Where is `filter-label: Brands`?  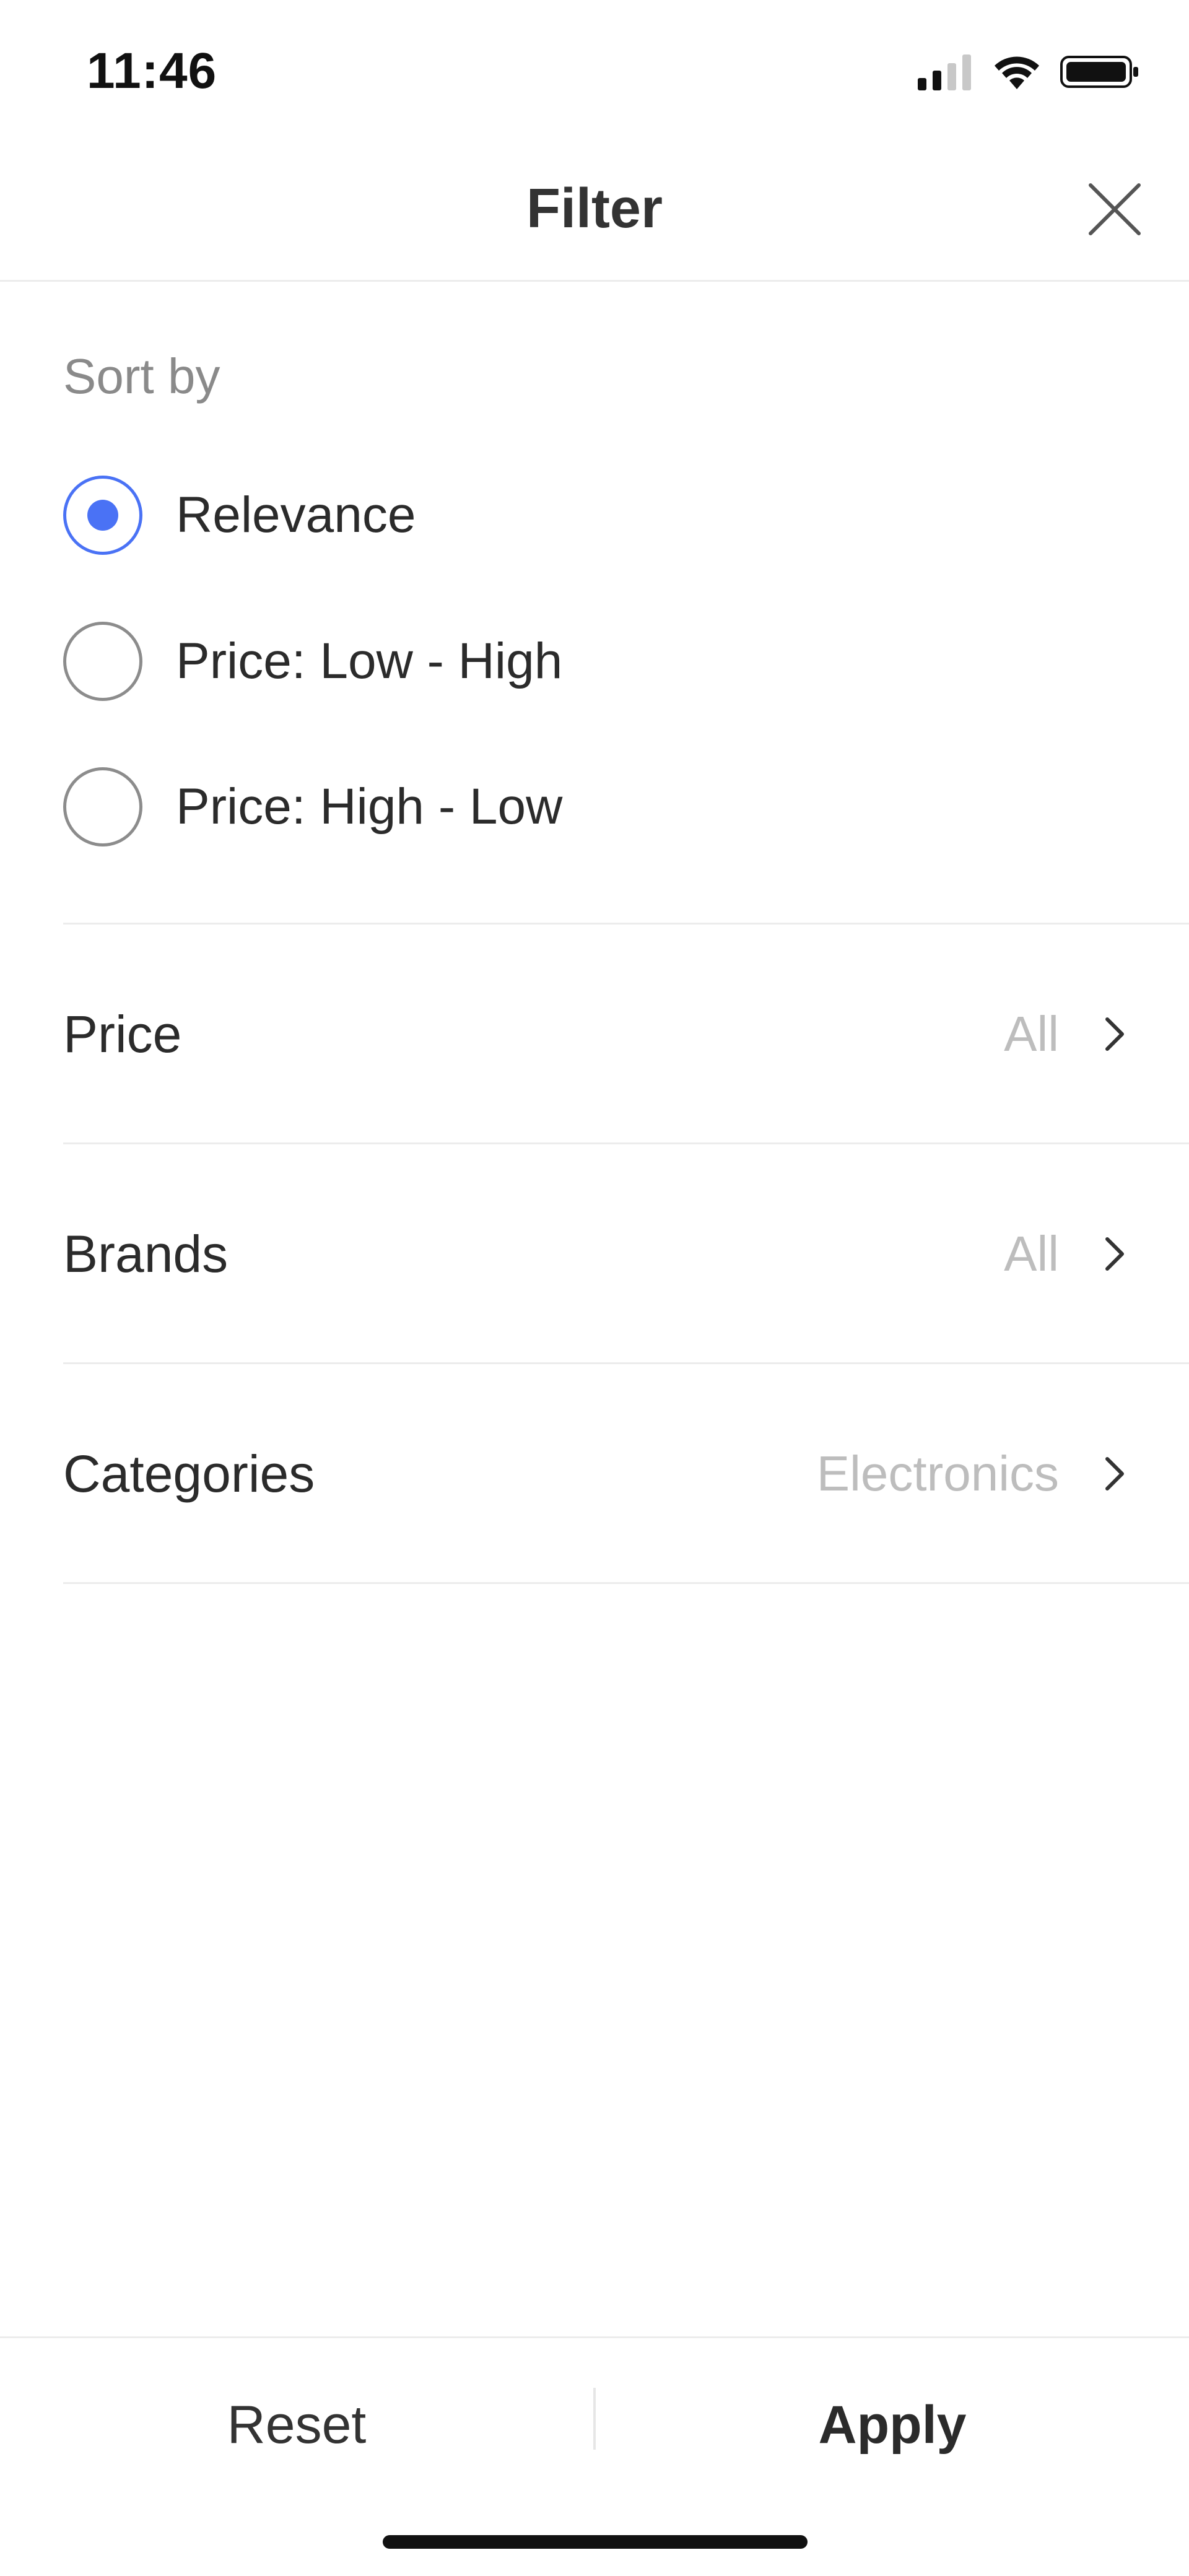 filter-label: Brands is located at coordinates (146, 1253).